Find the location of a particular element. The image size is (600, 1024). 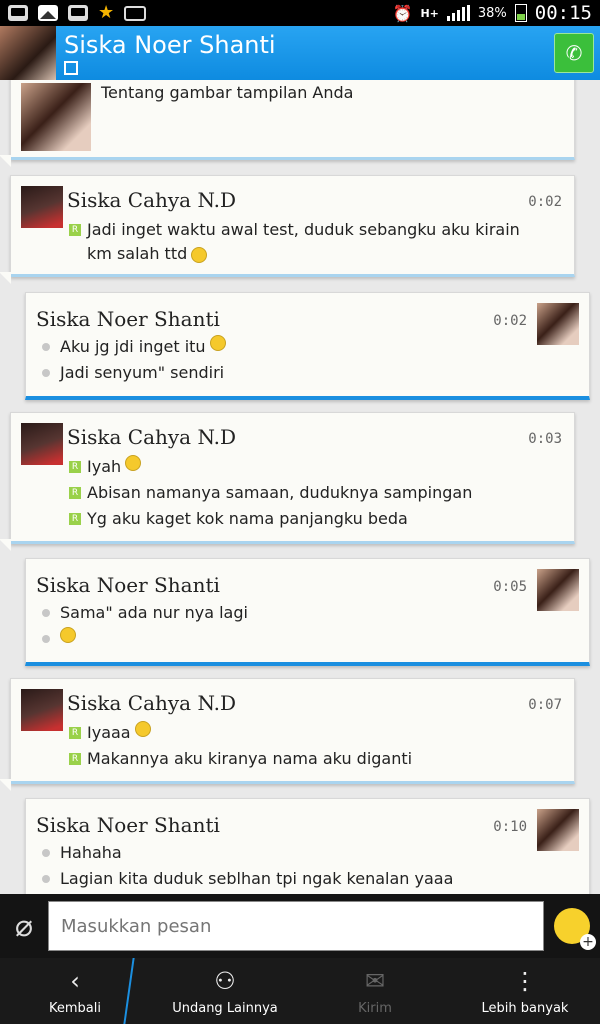

more-button: ⋮ Lebih banyak is located at coordinates (525, 991).